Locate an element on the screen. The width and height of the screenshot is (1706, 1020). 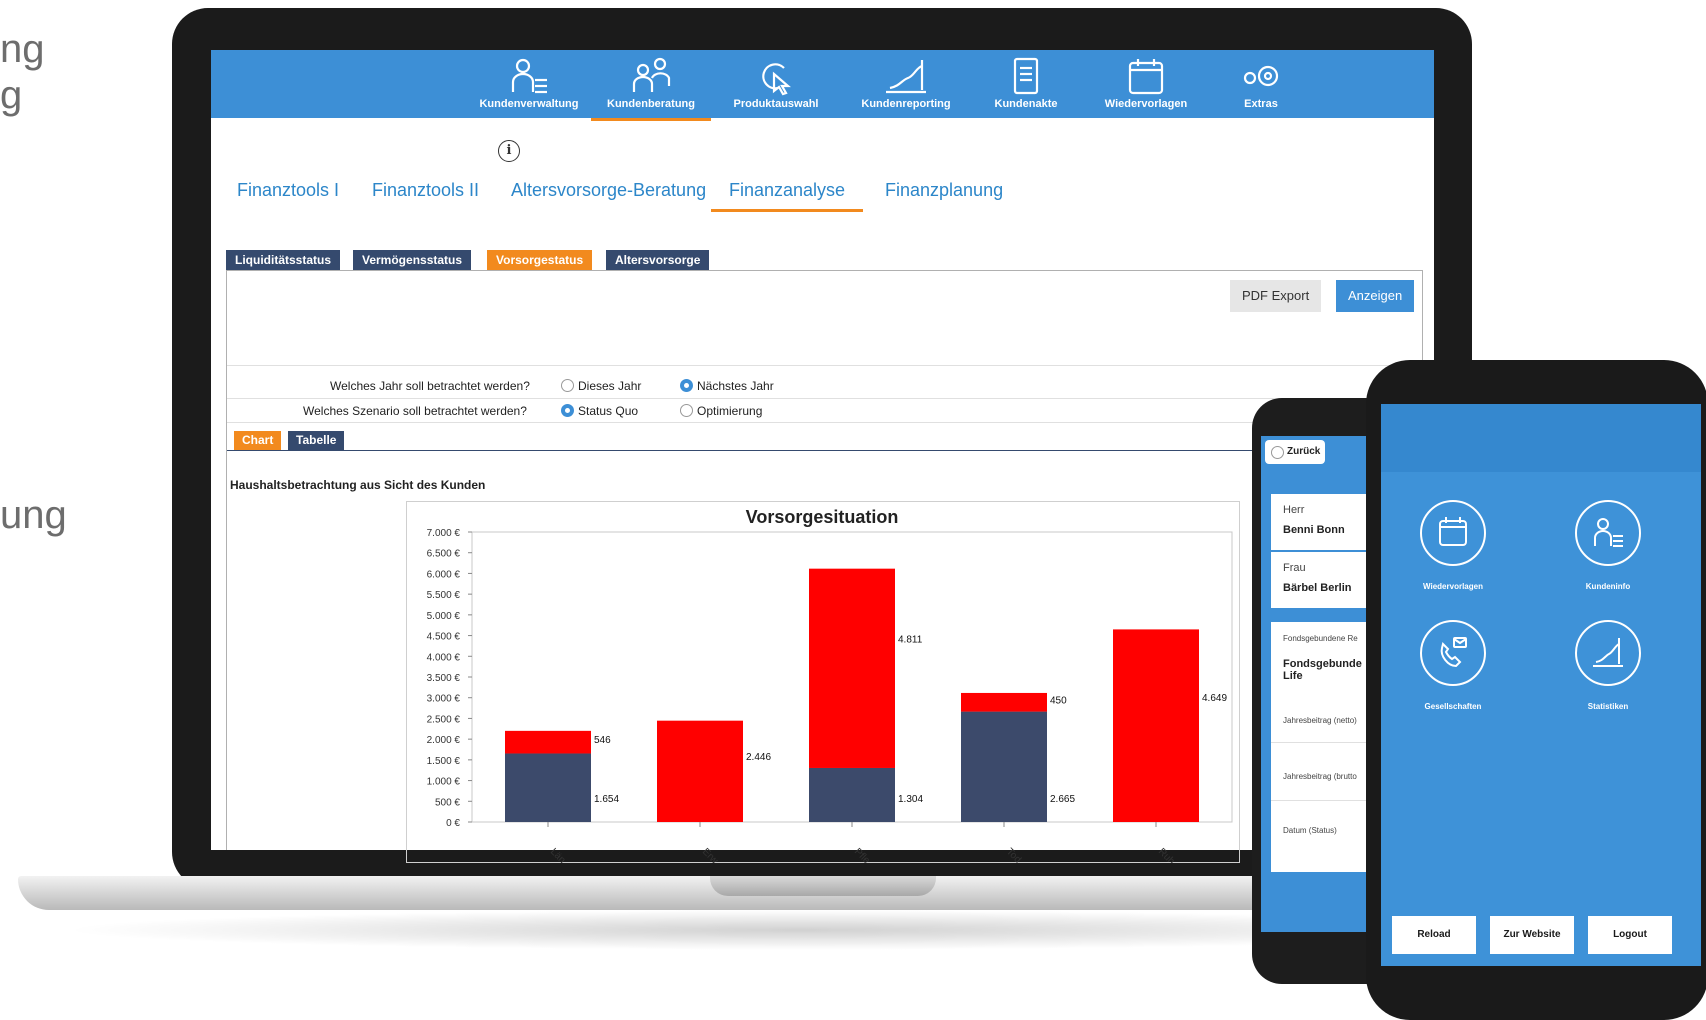
data-label: 450 is located at coordinates (1058, 700).